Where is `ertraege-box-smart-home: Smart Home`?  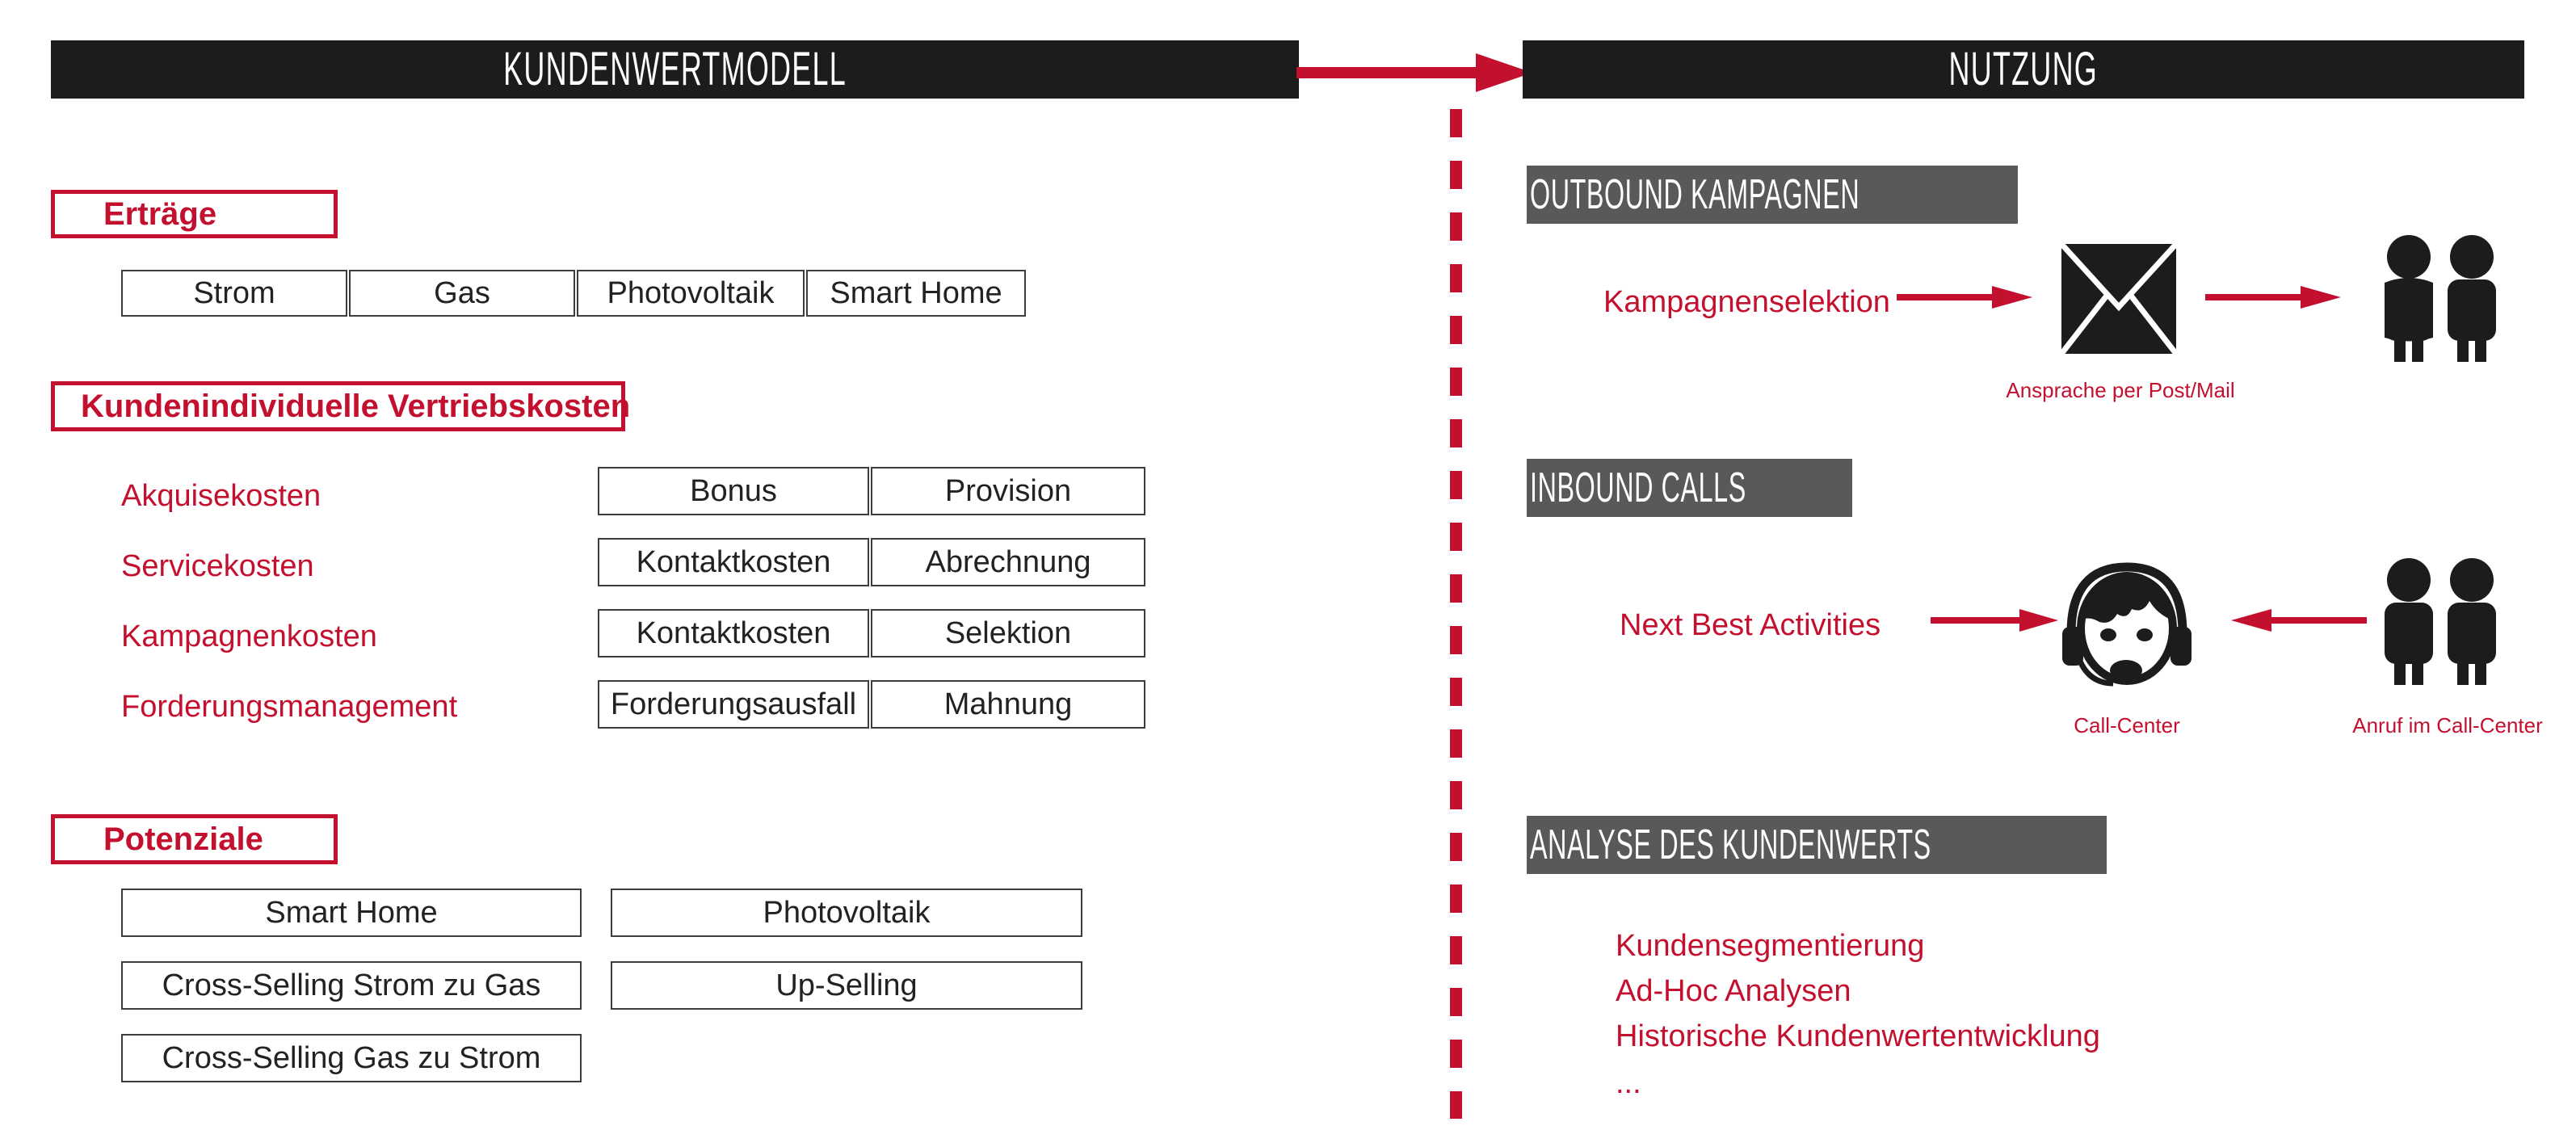 ertraege-box-smart-home: Smart Home is located at coordinates (916, 293).